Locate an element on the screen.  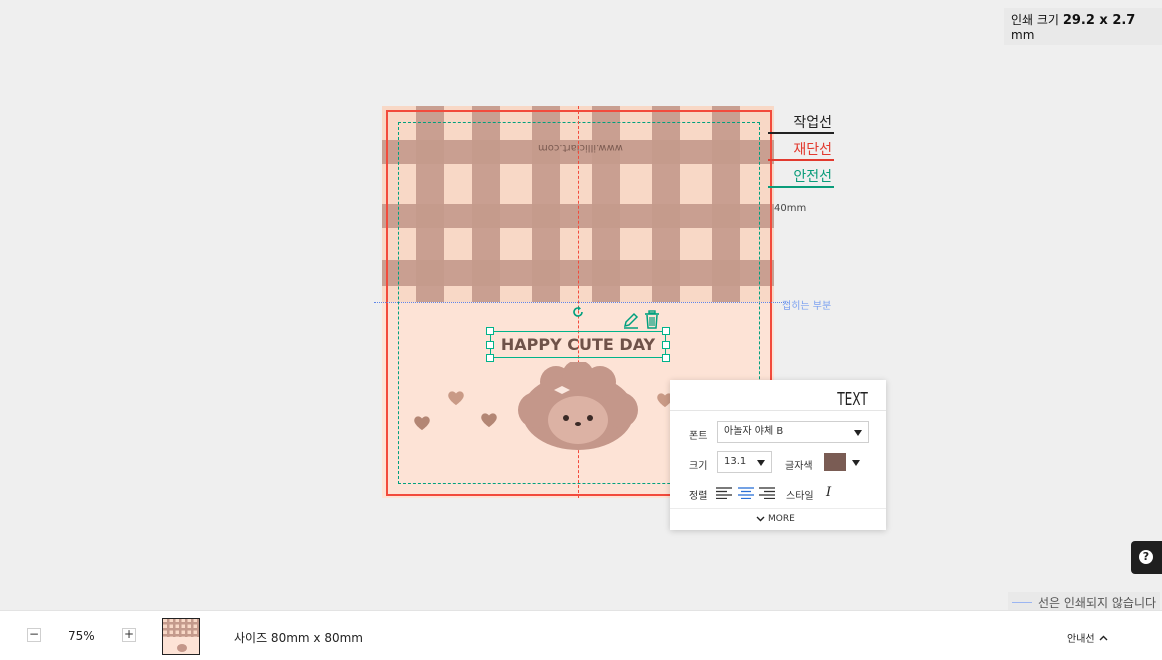
thumbnail-preview is located at coordinates (181, 635).